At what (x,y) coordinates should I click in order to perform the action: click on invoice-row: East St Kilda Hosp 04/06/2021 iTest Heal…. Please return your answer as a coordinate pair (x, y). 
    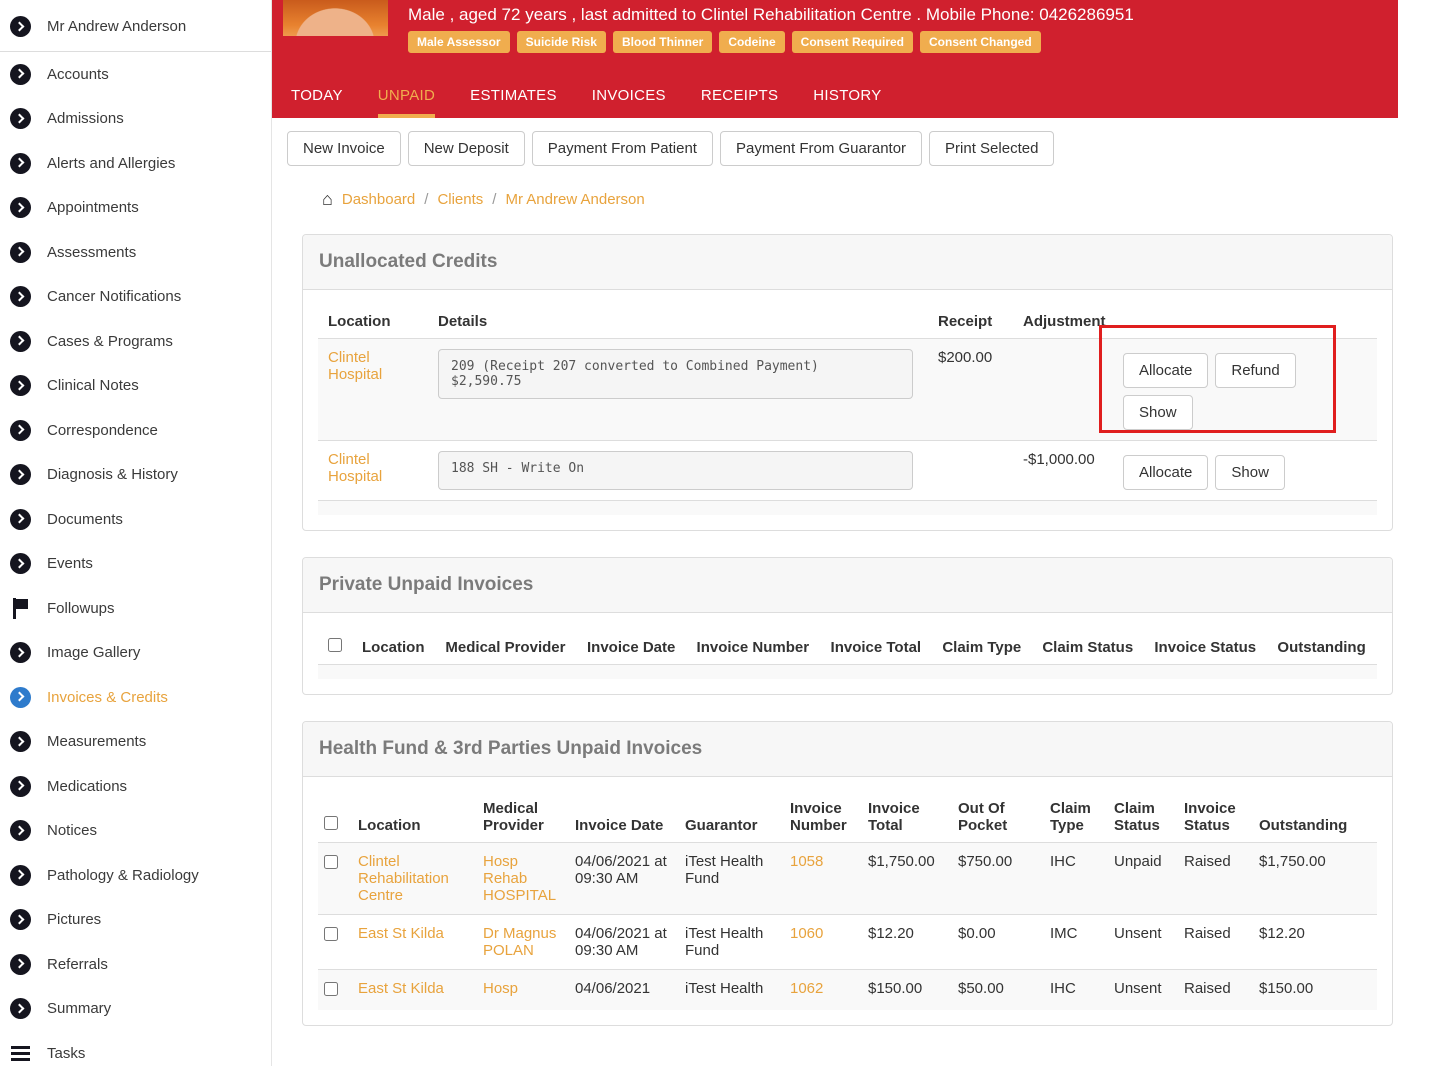
    Looking at the image, I should click on (847, 989).